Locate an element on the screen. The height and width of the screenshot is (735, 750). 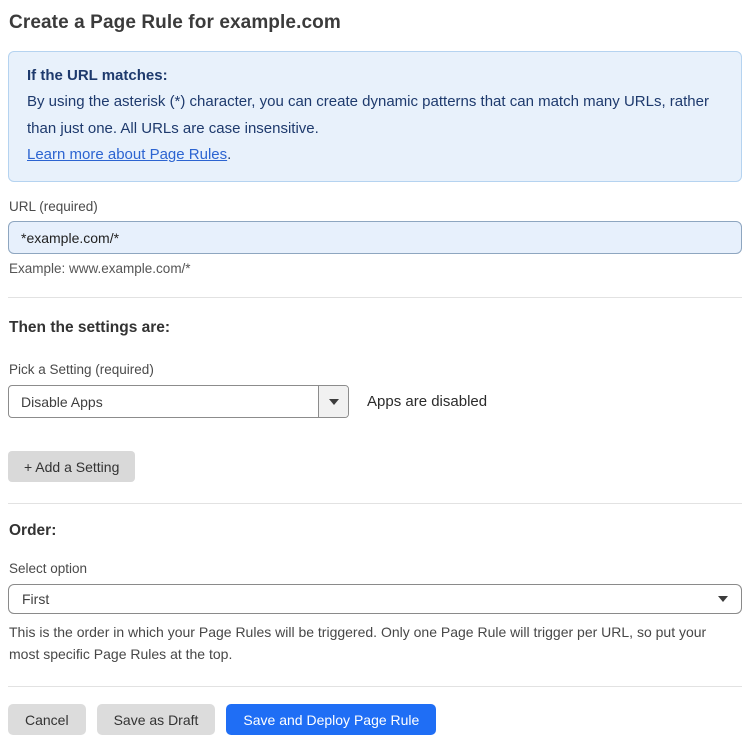
order-select: First is located at coordinates (375, 599).